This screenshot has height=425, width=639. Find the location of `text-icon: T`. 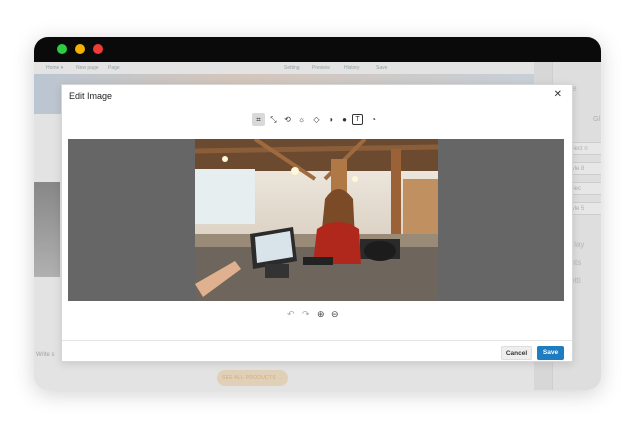

text-icon: T is located at coordinates (357, 119).